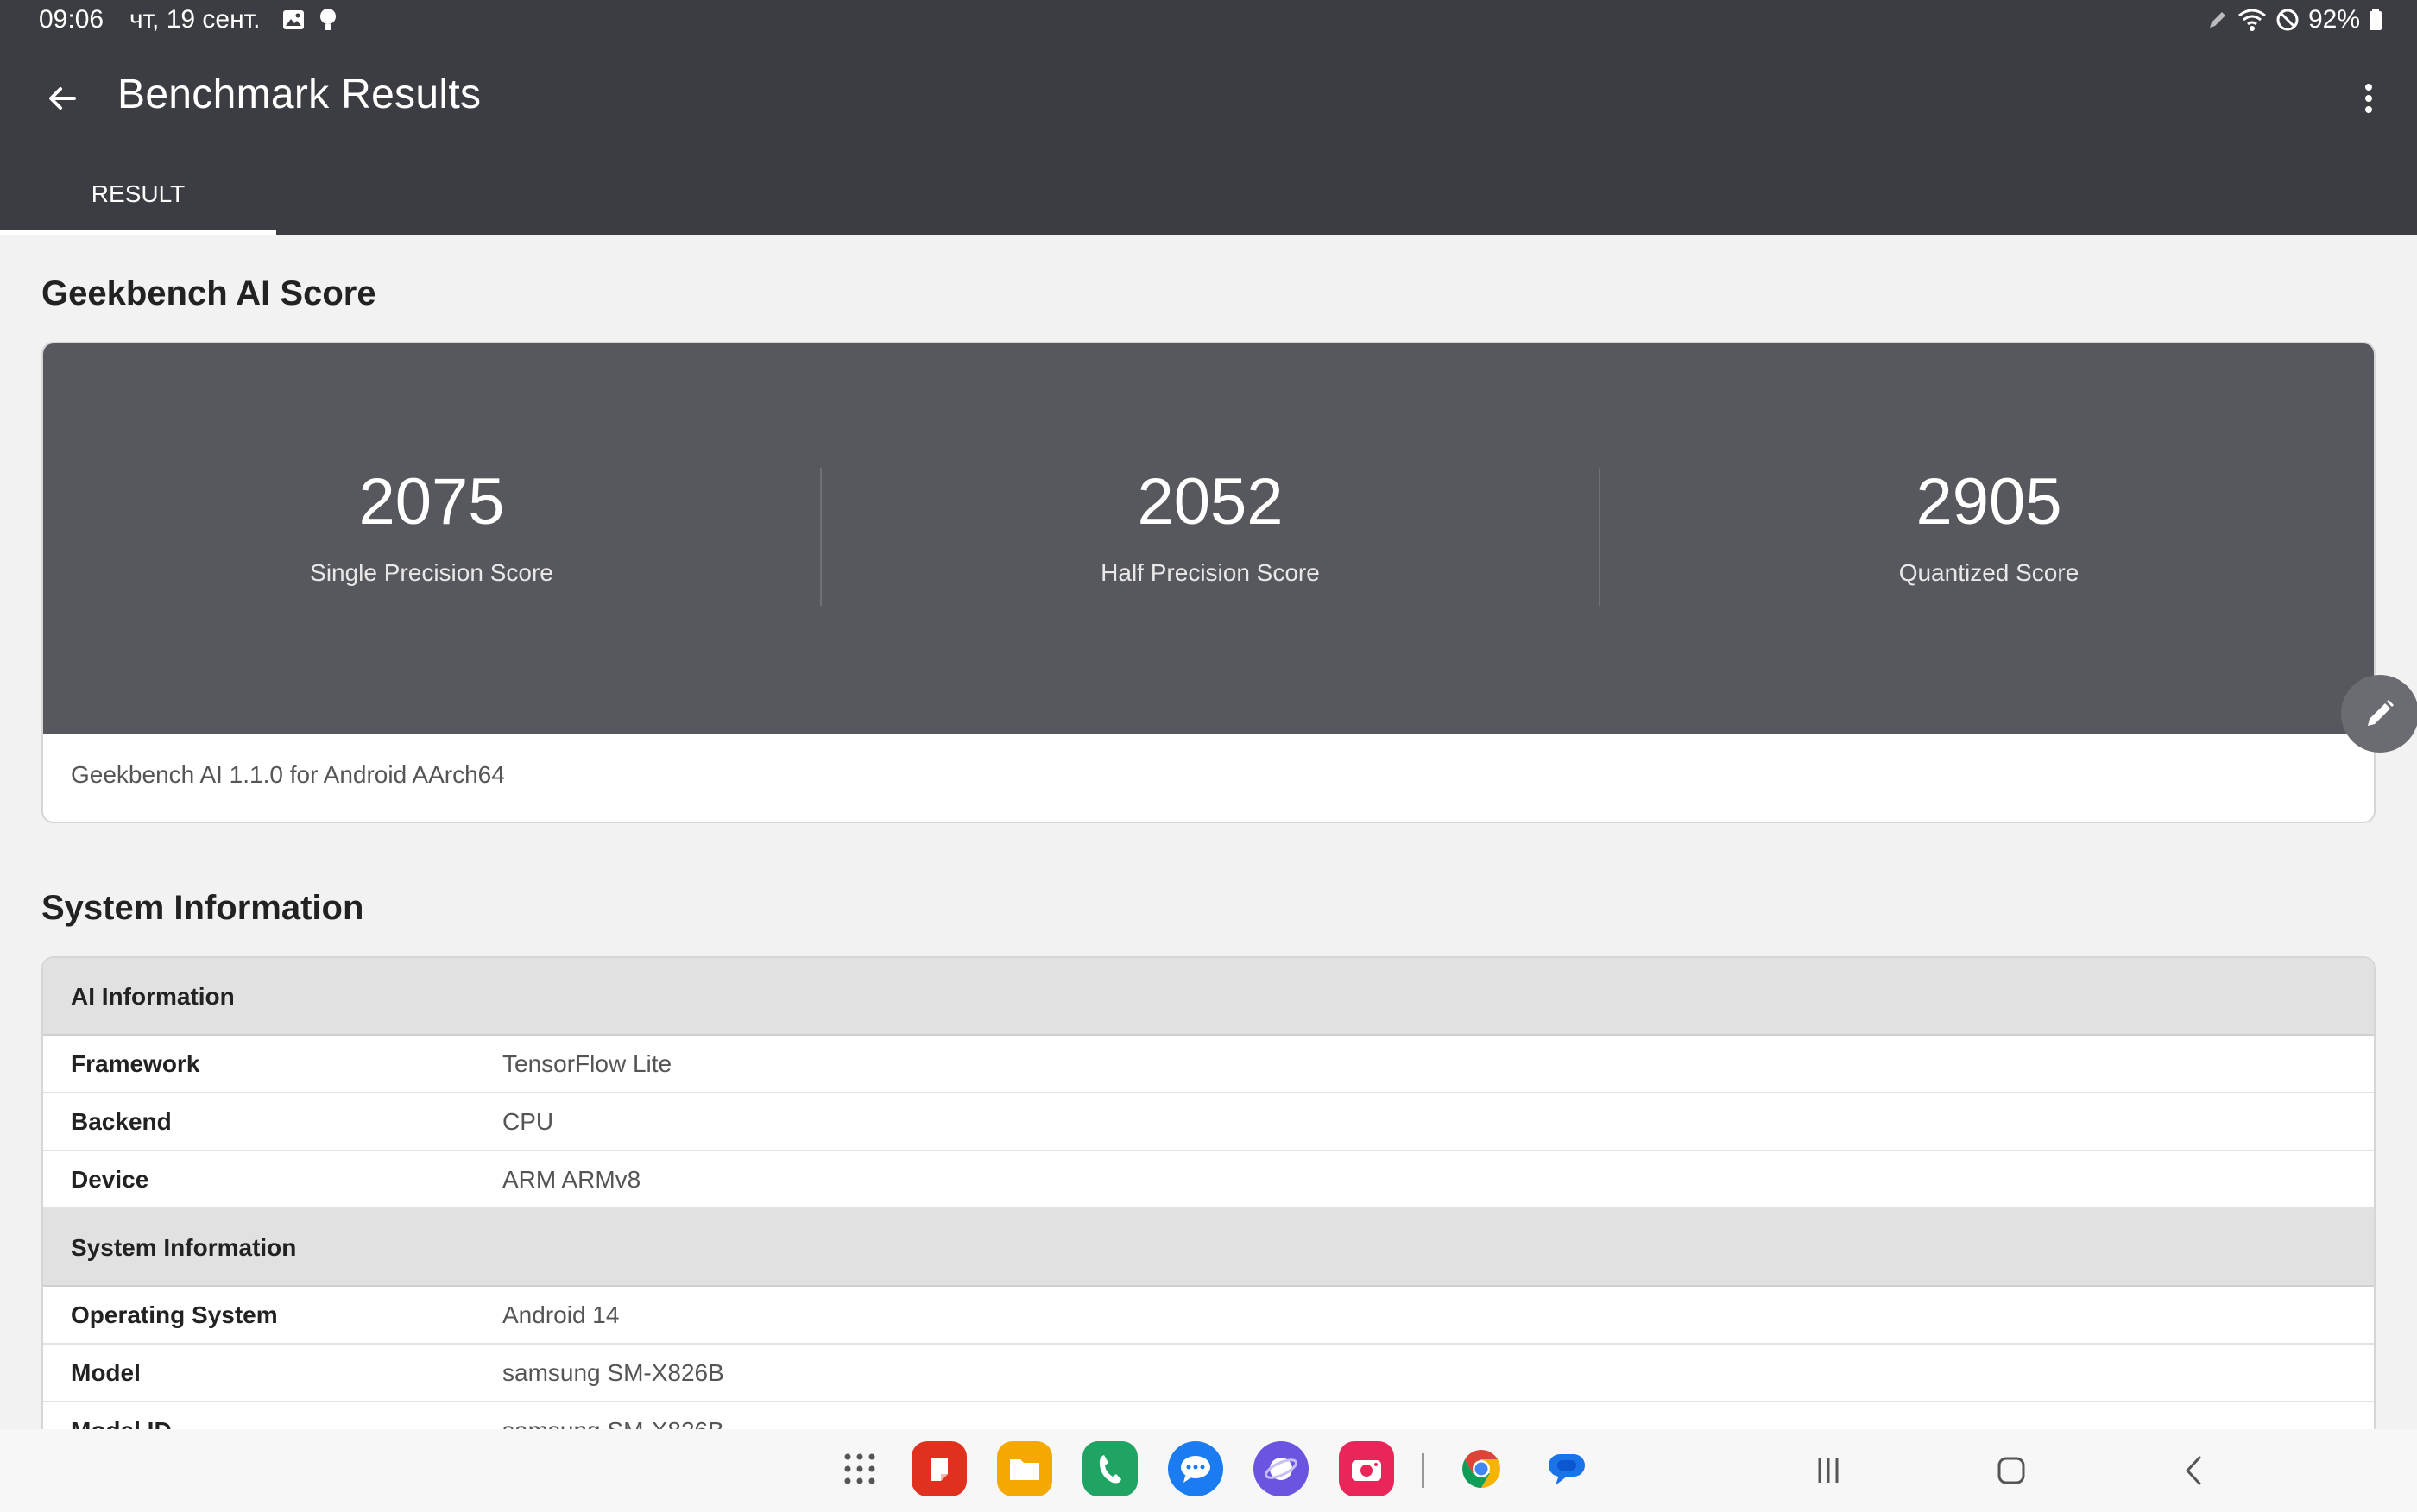 The width and height of the screenshot is (2417, 1512). What do you see at coordinates (587, 1063) in the screenshot?
I see `row-value: TensorFlow Lite` at bounding box center [587, 1063].